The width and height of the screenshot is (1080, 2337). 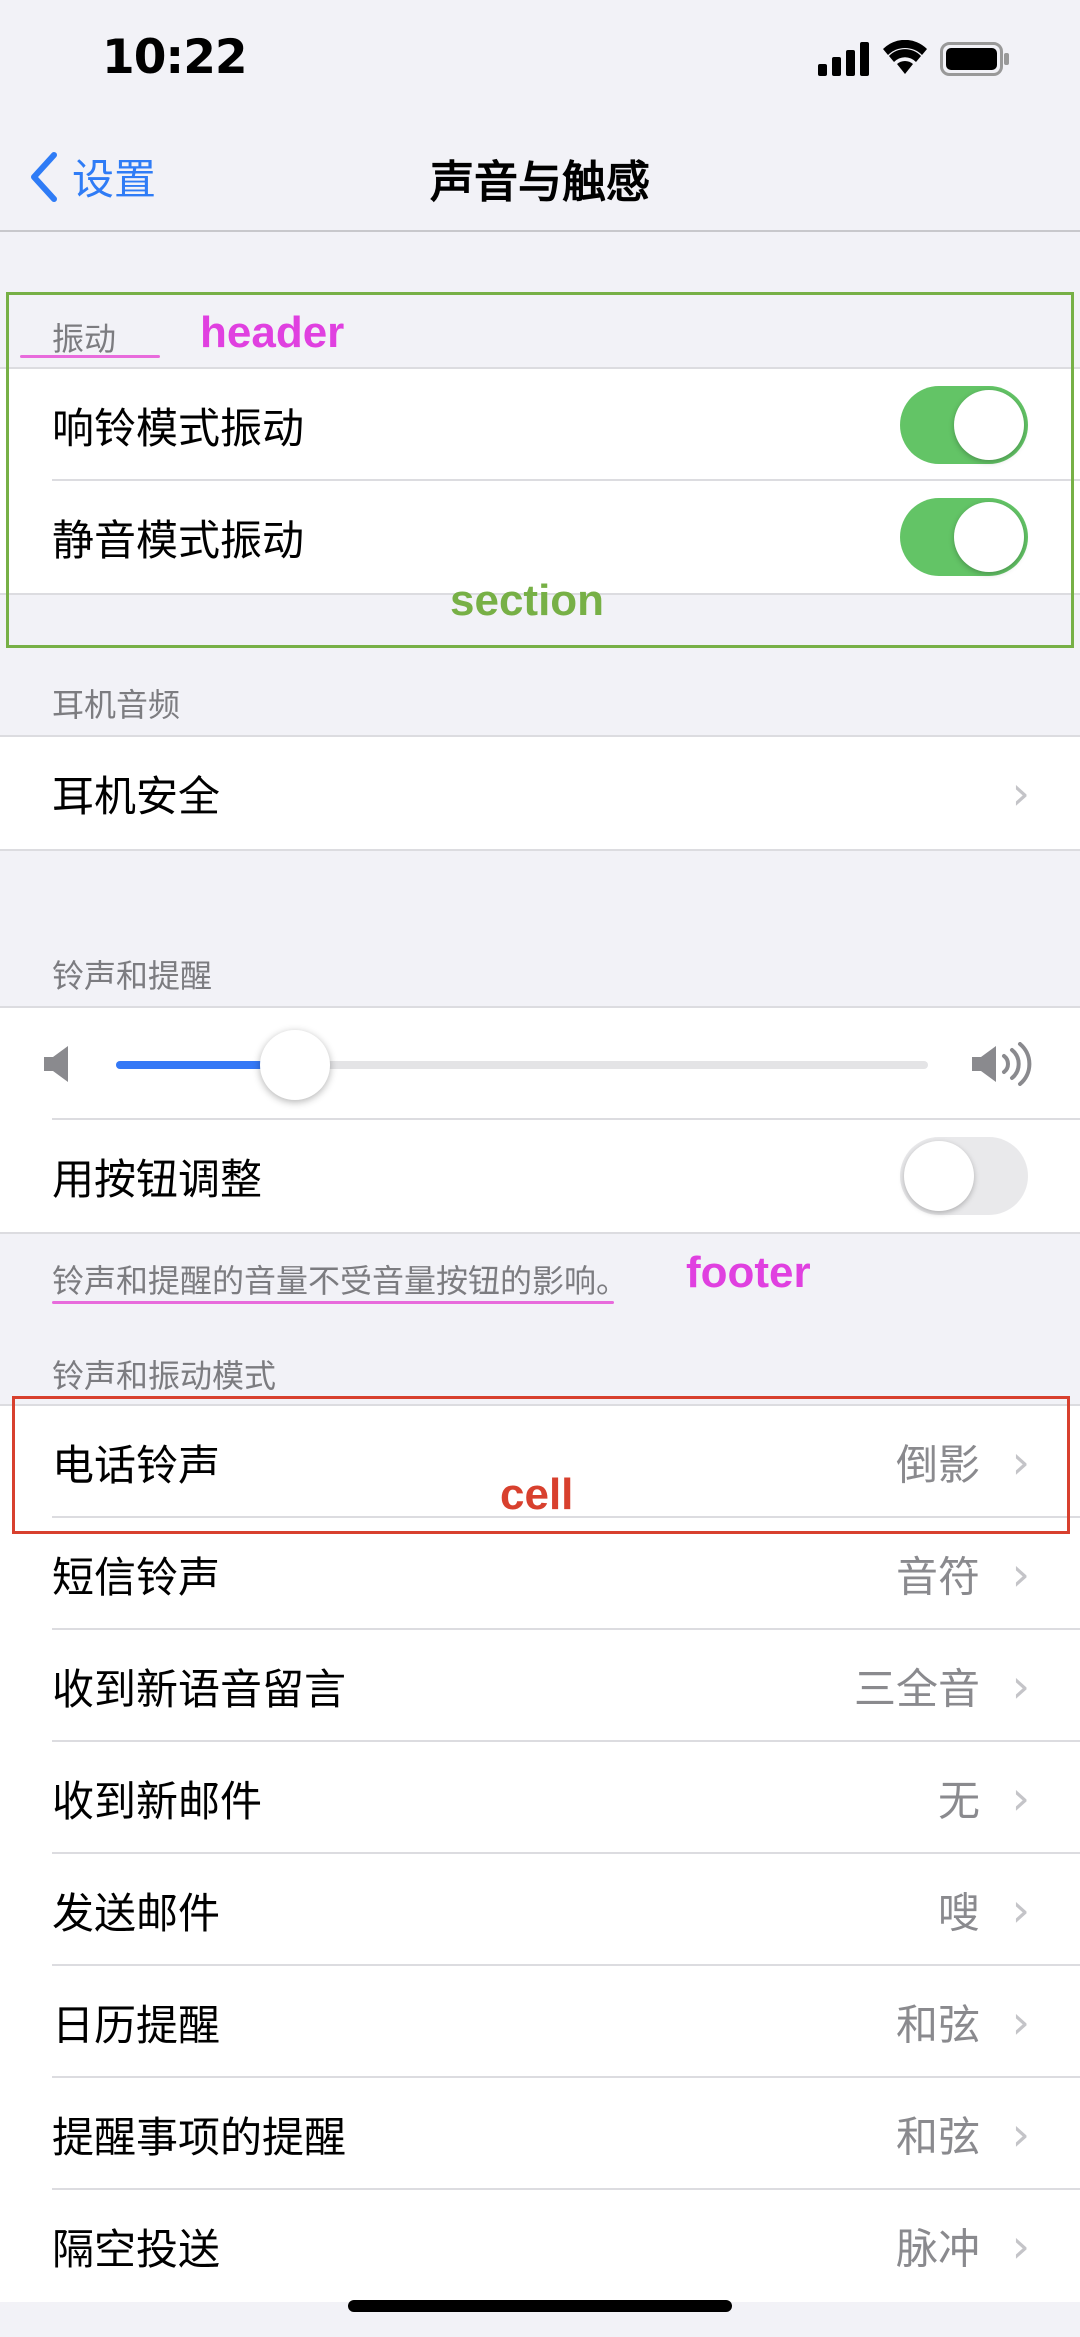 What do you see at coordinates (199, 2137) in the screenshot?
I see `row-label: 提醒事项的提醒` at bounding box center [199, 2137].